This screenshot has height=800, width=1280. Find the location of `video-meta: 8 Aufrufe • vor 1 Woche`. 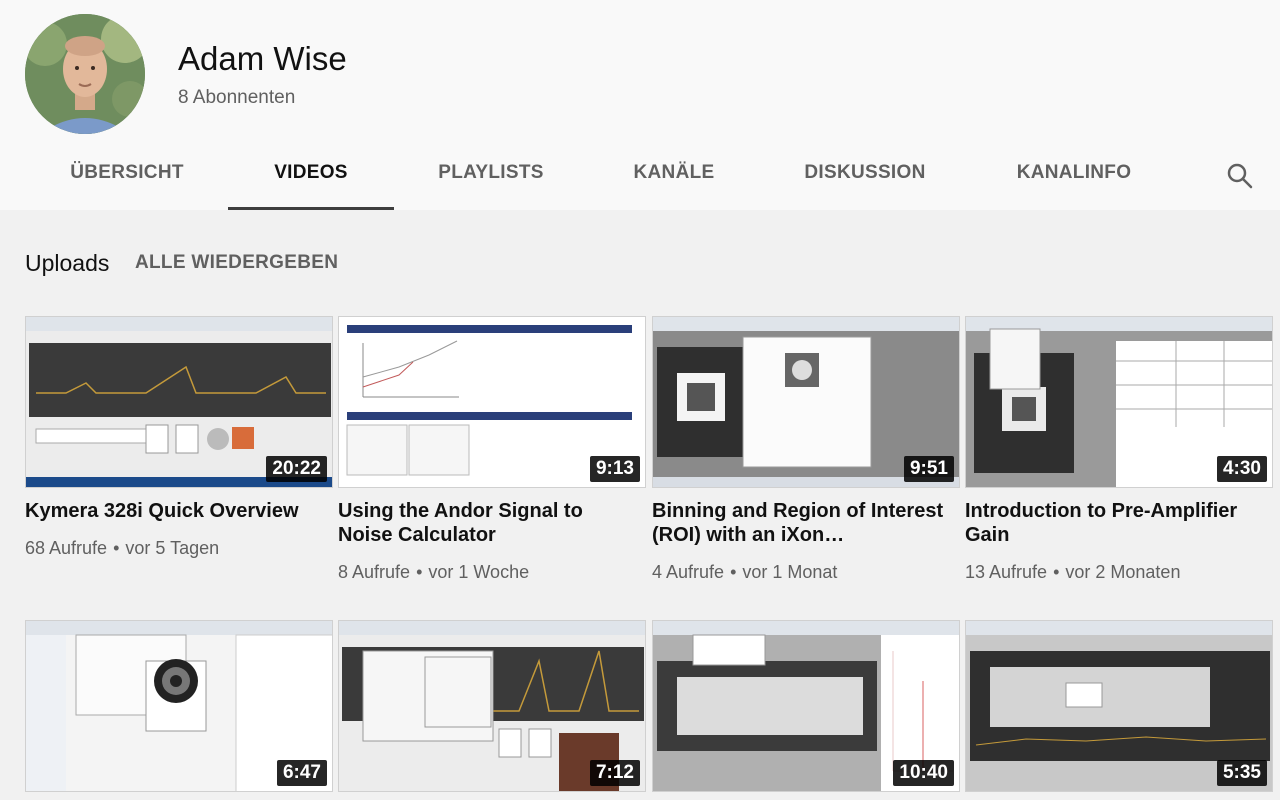

video-meta: 8 Aufrufe • vor 1 Woche is located at coordinates (434, 572).